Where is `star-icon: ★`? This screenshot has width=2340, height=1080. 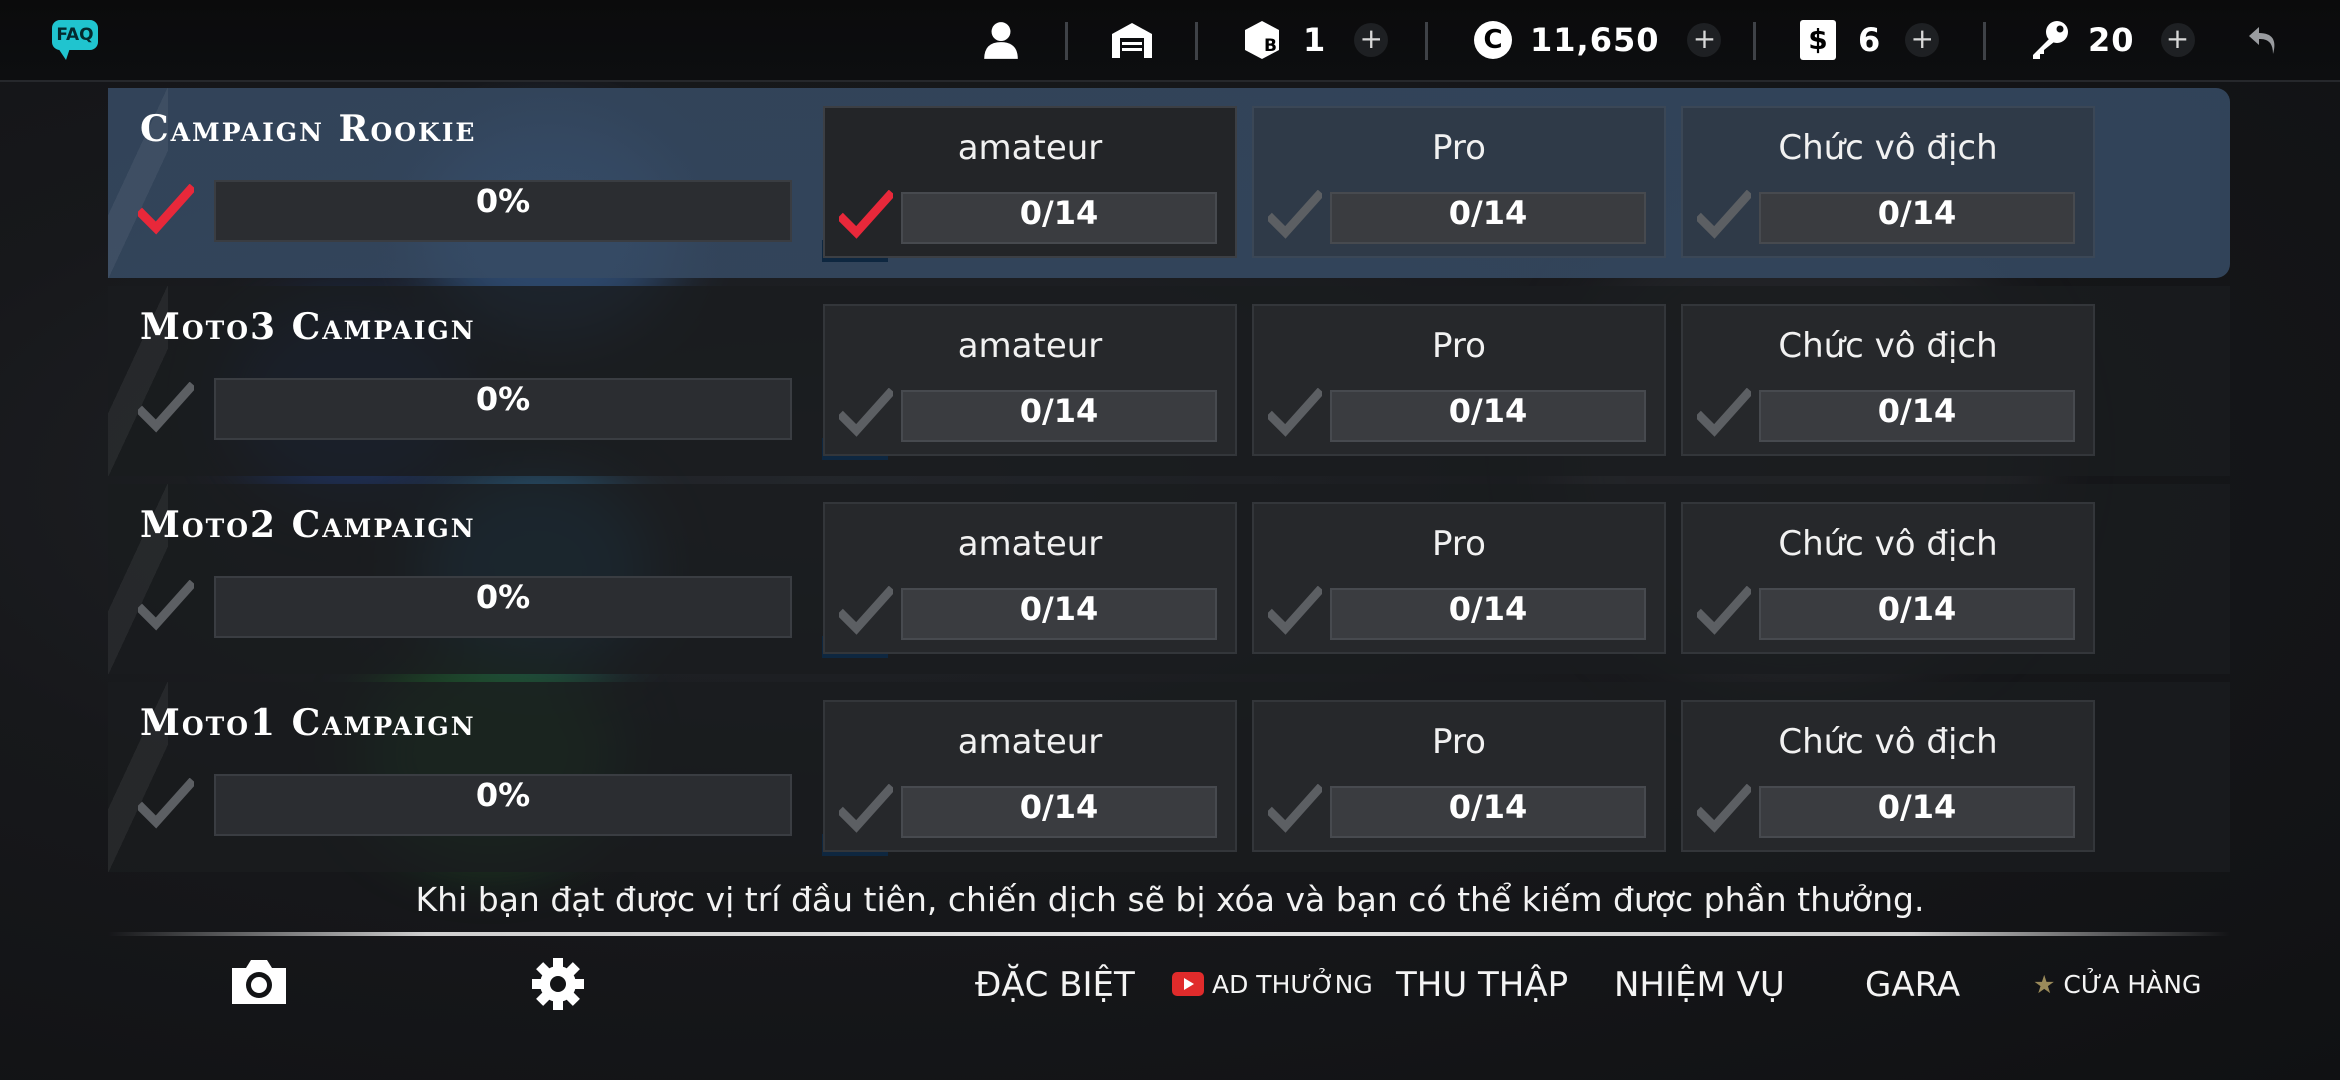
star-icon: ★ is located at coordinates (2044, 984).